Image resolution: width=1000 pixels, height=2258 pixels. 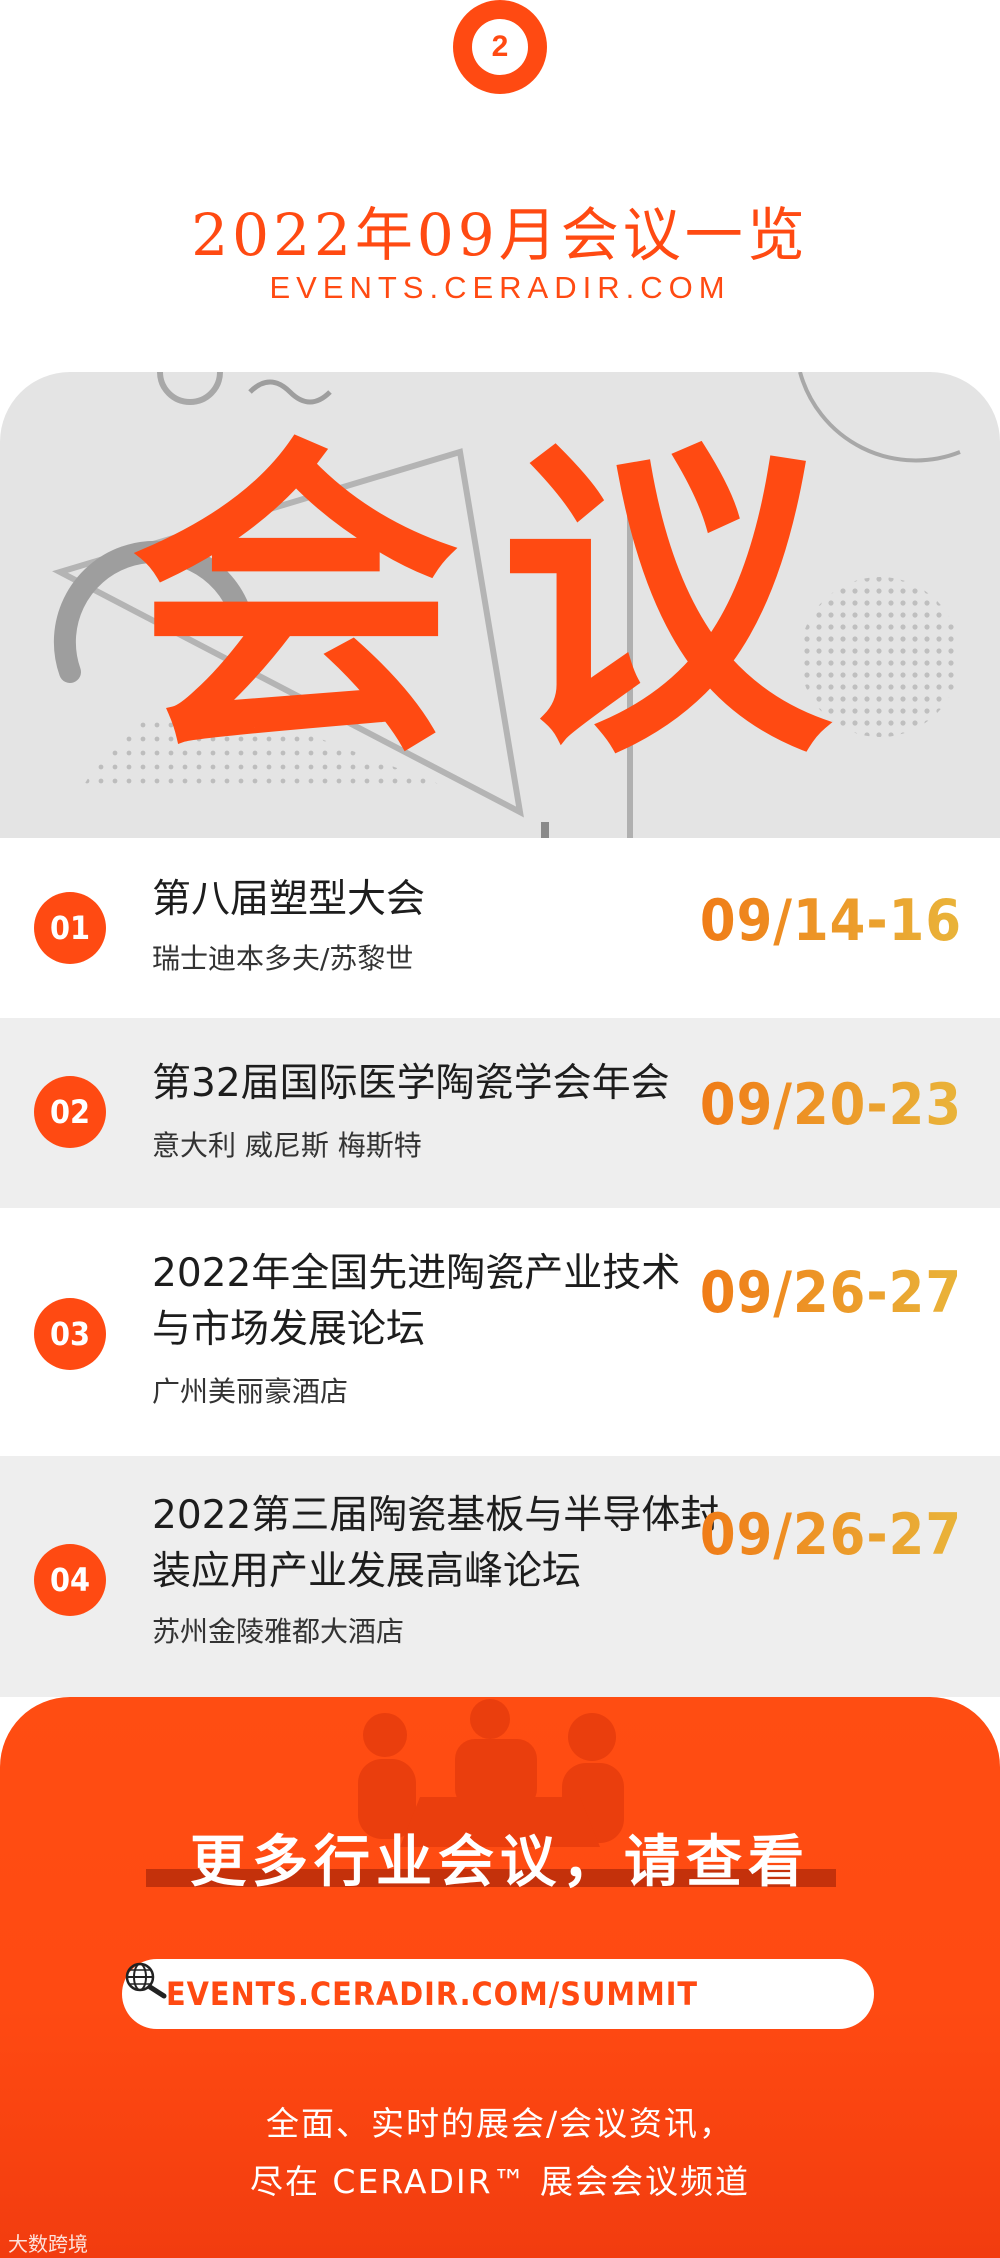 I want to click on section-number: 2, so click(x=500, y=47).